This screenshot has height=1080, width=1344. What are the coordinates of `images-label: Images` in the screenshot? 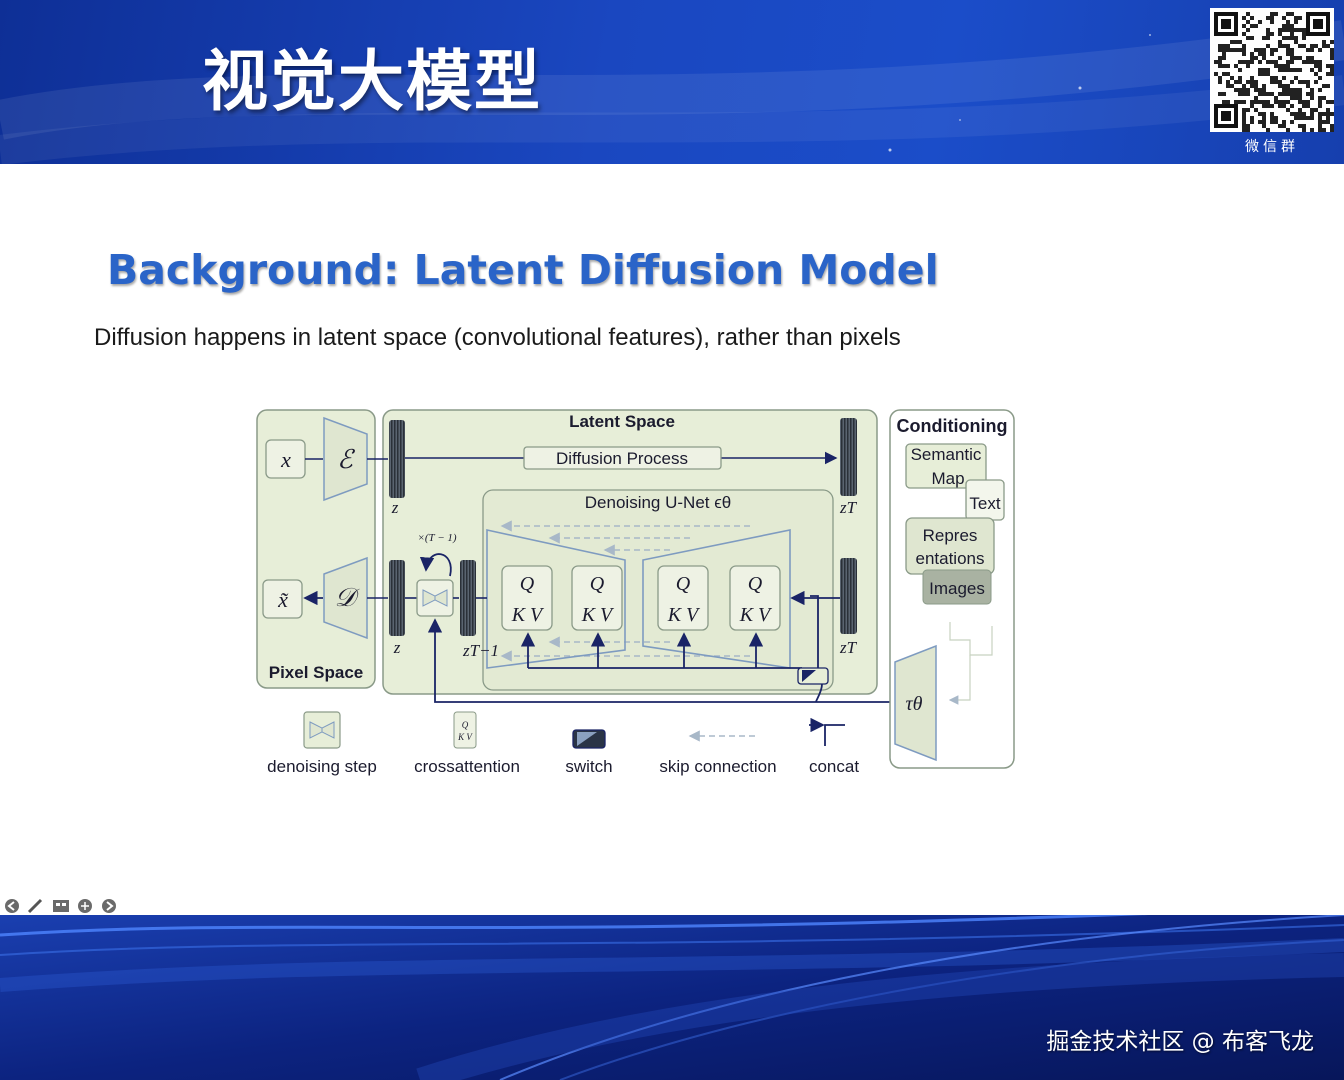 It's located at (957, 588).